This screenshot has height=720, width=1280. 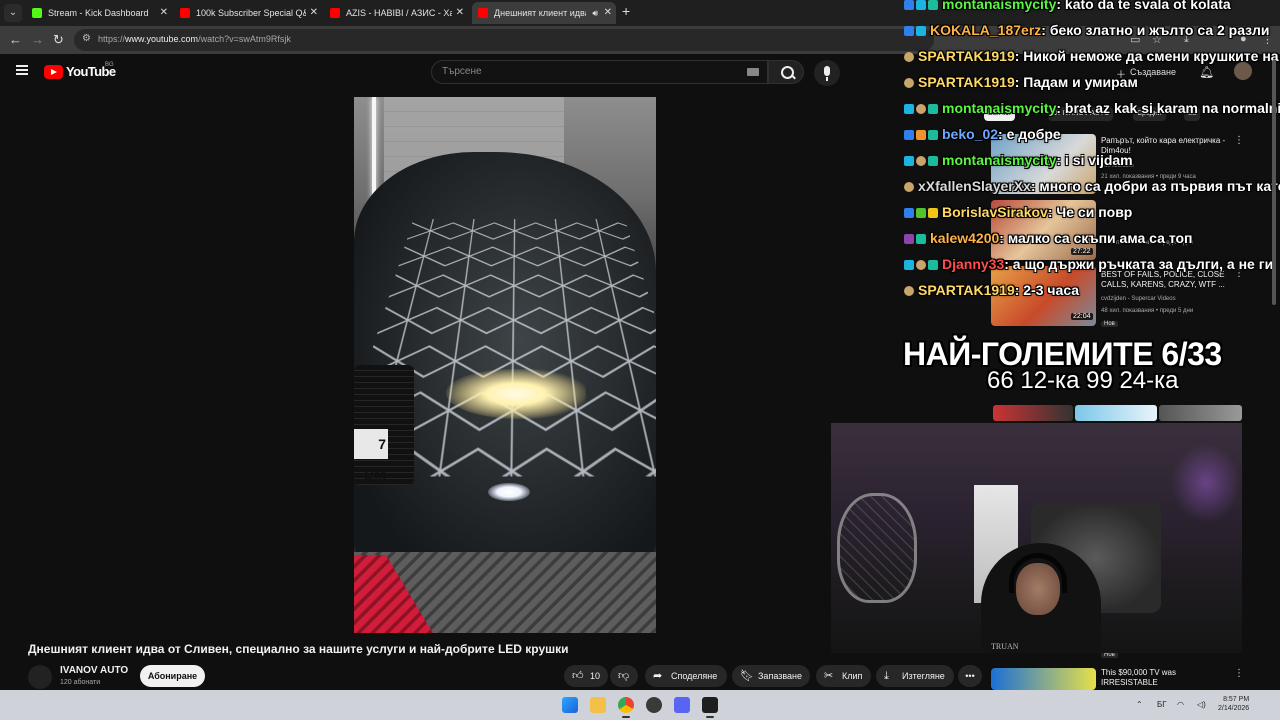 I want to click on speaker-icon: 🔊︎, so click(x=595, y=13).